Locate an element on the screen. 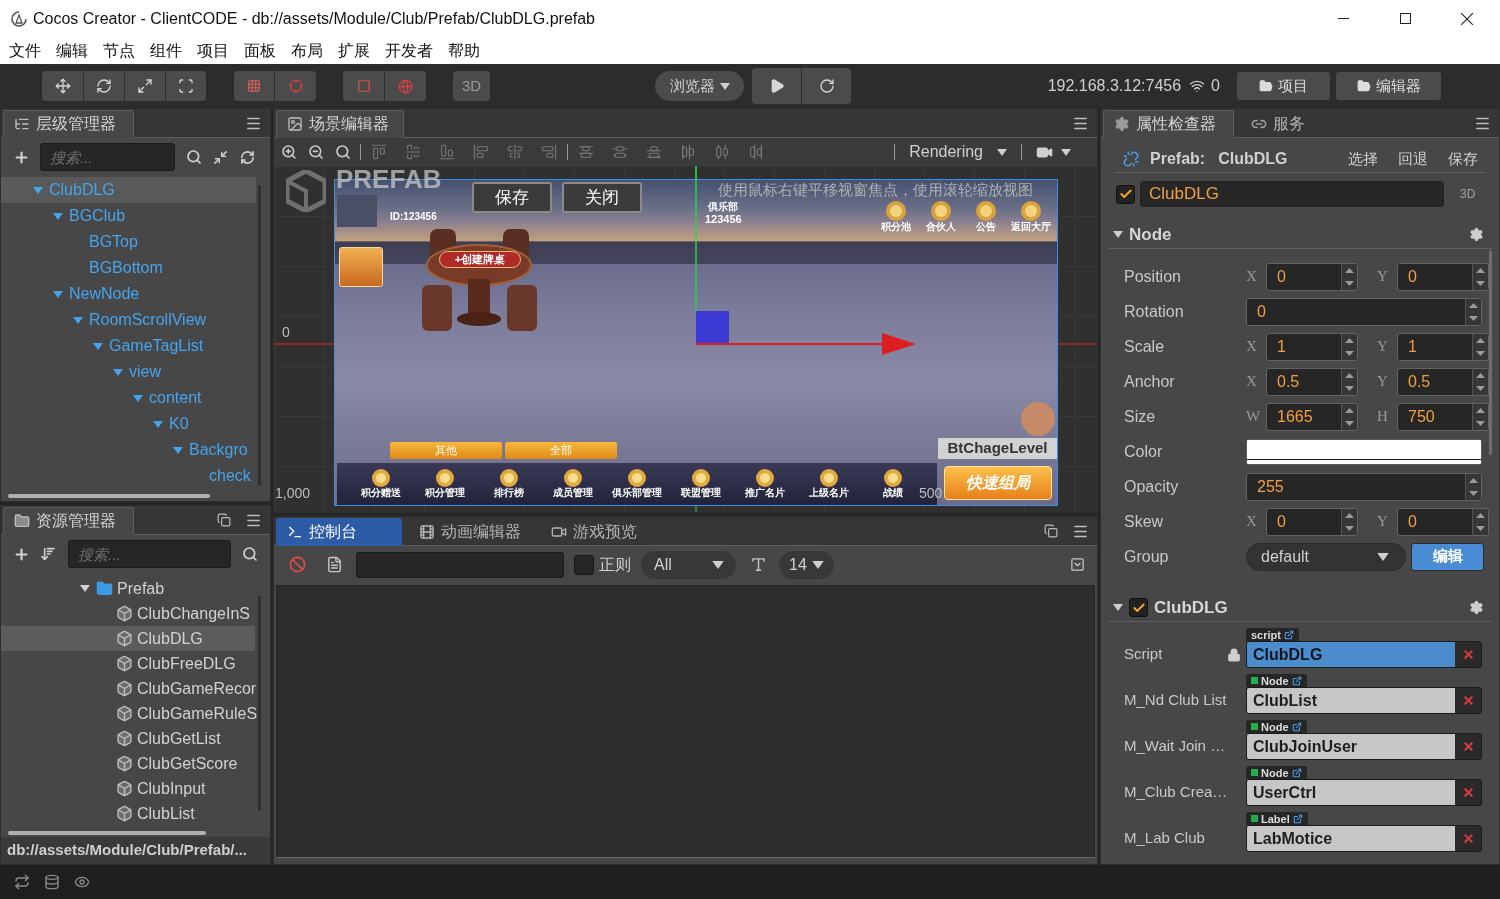 The width and height of the screenshot is (1500, 899). menu-item: 布局 is located at coordinates (307, 50).